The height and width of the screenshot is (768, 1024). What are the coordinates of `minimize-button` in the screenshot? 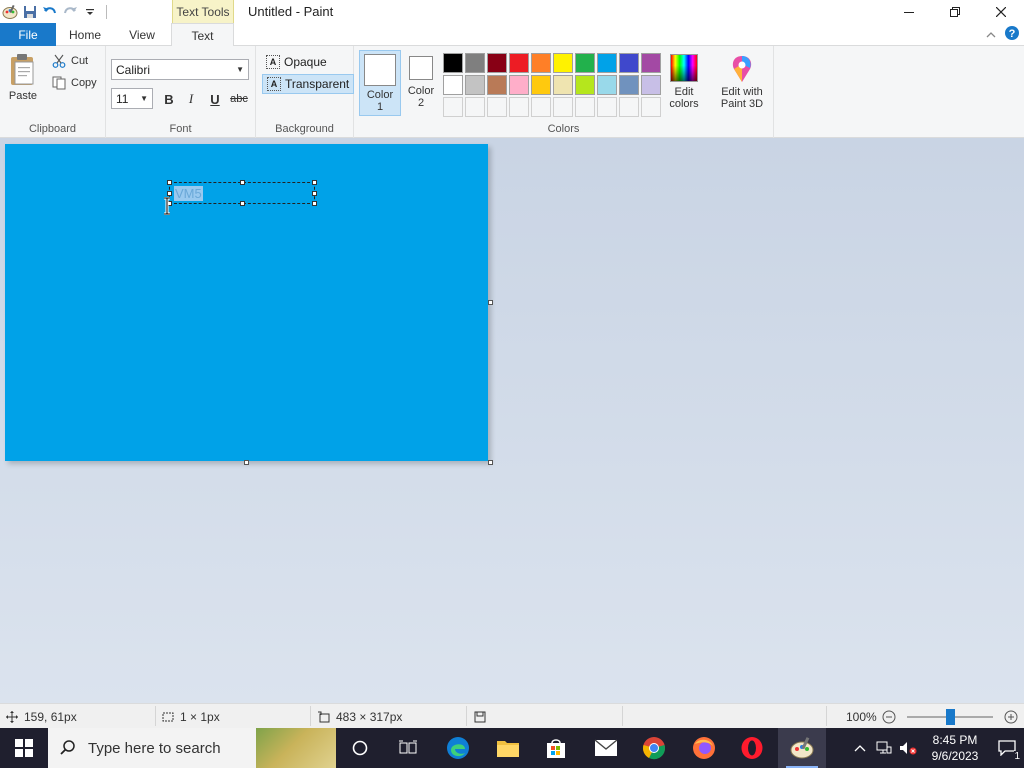 It's located at (909, 11).